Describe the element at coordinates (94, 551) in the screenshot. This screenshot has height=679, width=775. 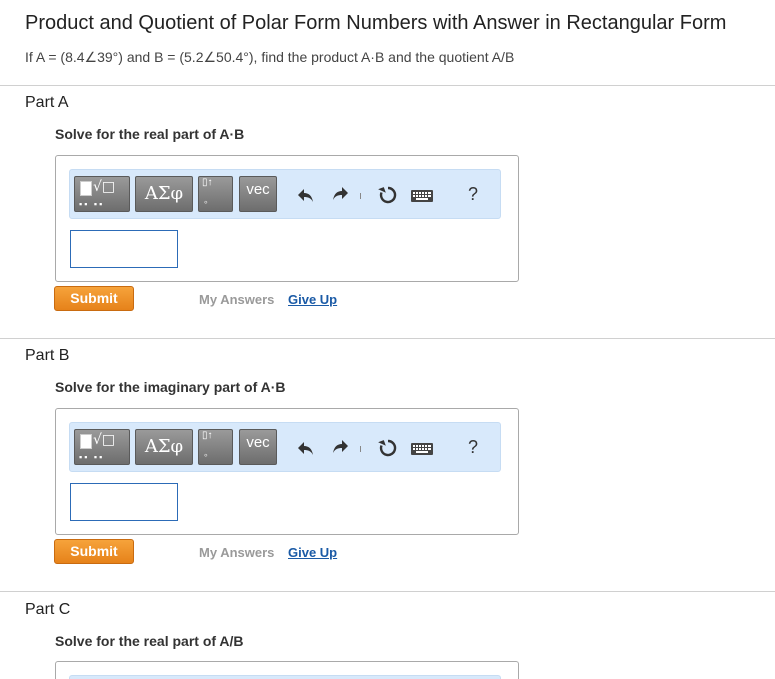
I see `part-b-submit-button: Submit` at that location.